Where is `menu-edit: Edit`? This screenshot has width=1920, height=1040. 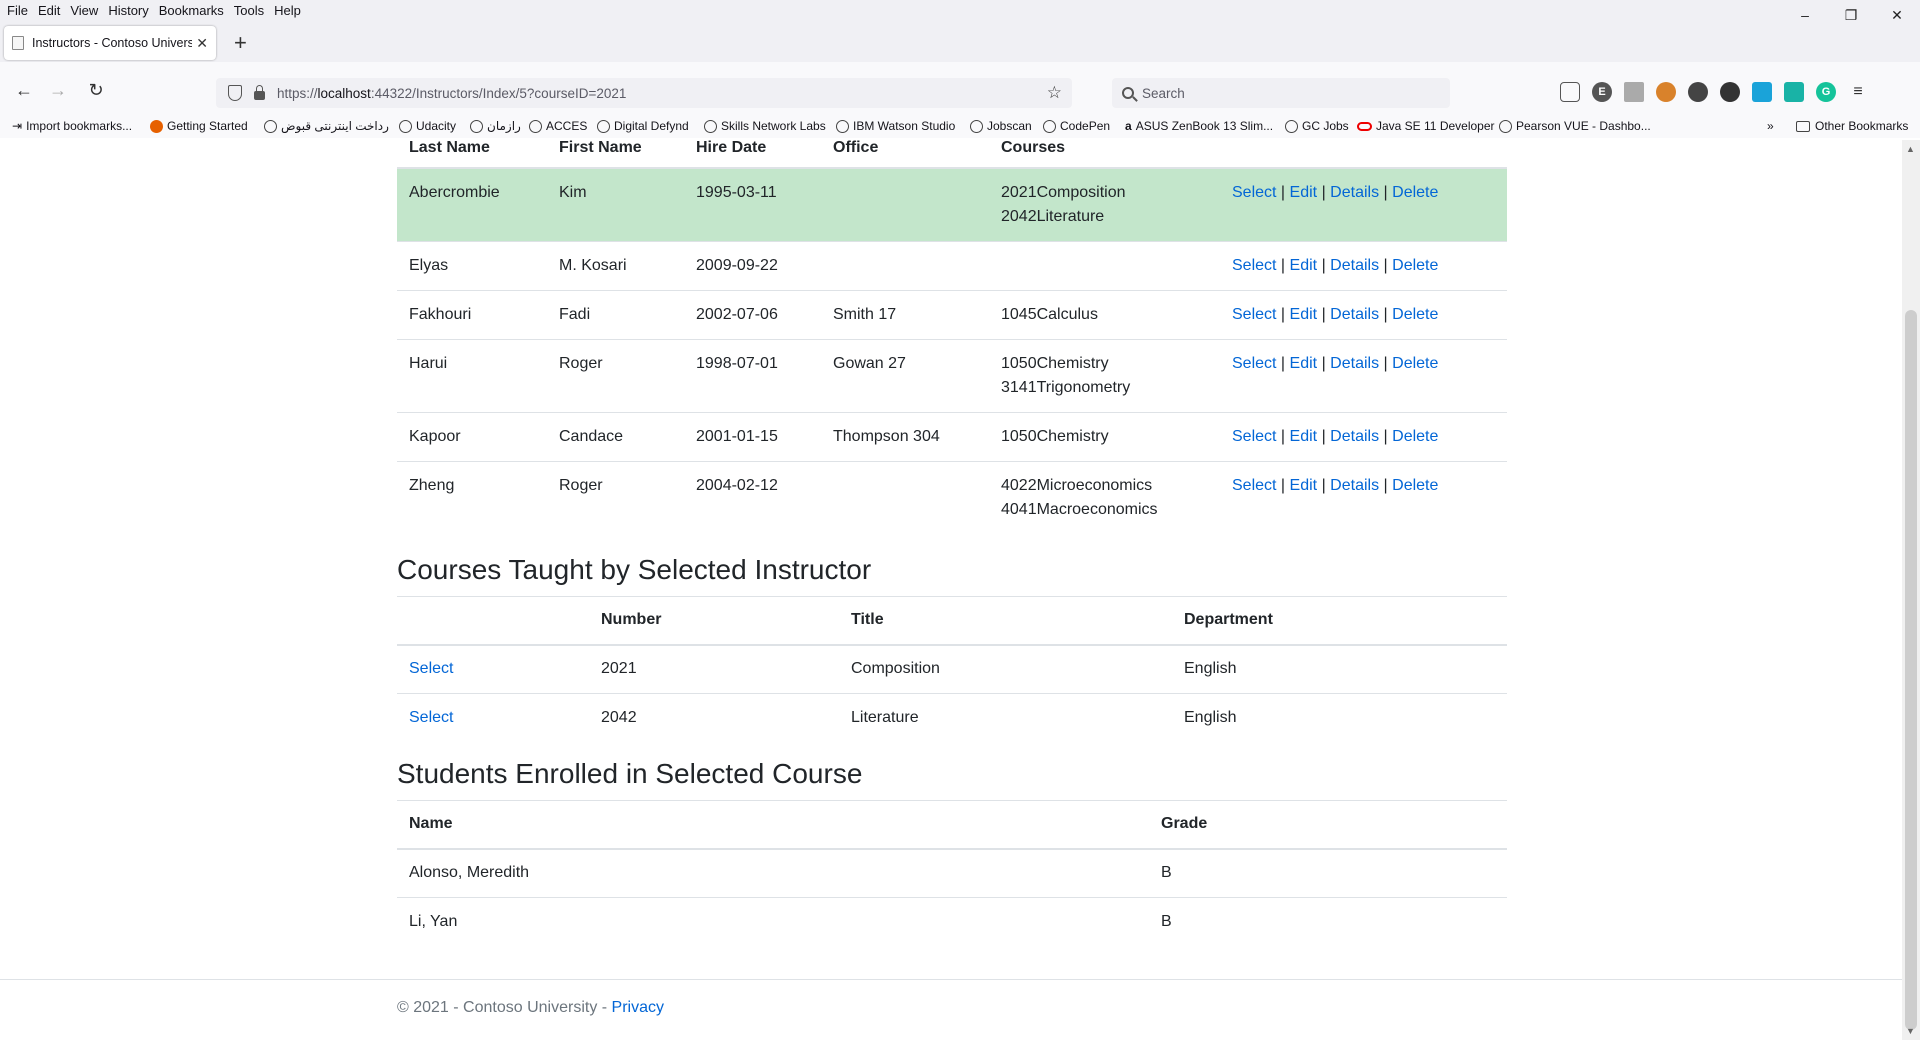
menu-edit: Edit is located at coordinates (49, 10).